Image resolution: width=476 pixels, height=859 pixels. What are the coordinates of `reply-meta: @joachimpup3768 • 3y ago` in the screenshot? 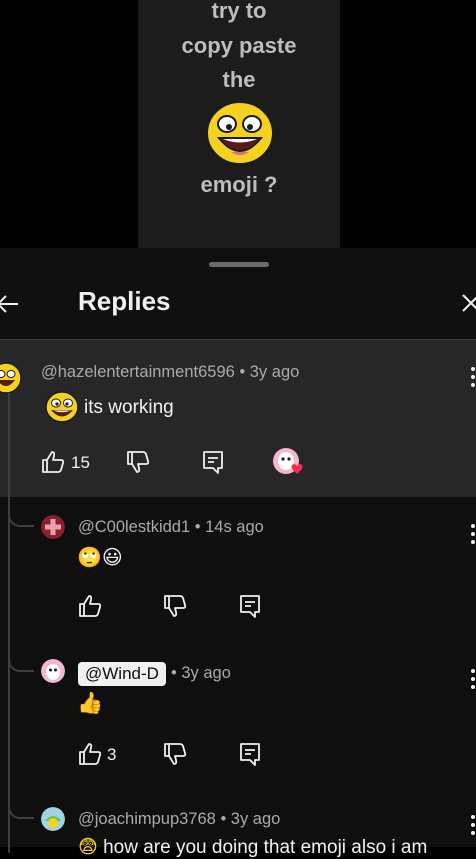 It's located at (179, 819).